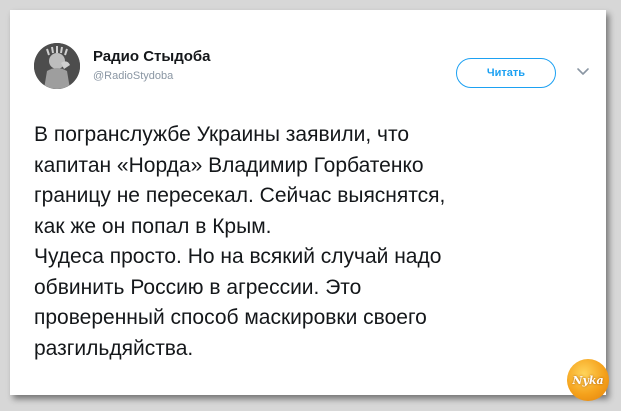 The width and height of the screenshot is (621, 411). What do you see at coordinates (506, 73) in the screenshot?
I see `follow-button: Читать` at bounding box center [506, 73].